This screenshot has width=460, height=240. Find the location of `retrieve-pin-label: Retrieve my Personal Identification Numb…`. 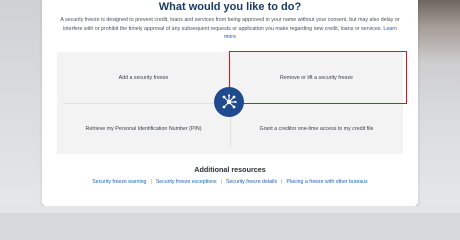

retrieve-pin-label: Retrieve my Personal Identification Numb… is located at coordinates (143, 128).